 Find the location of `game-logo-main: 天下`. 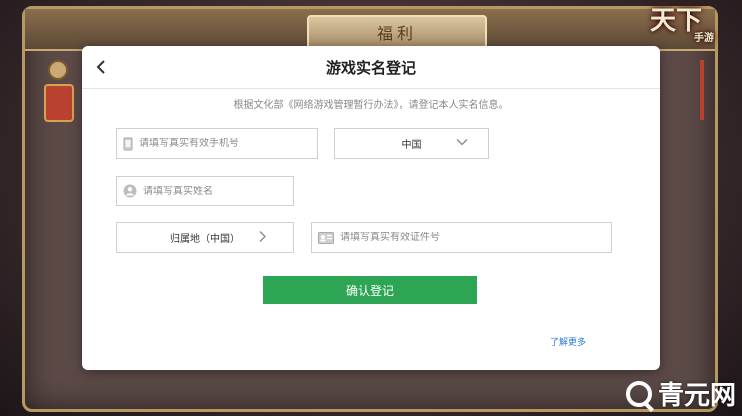

game-logo-main: 天下 is located at coordinates (676, 21).